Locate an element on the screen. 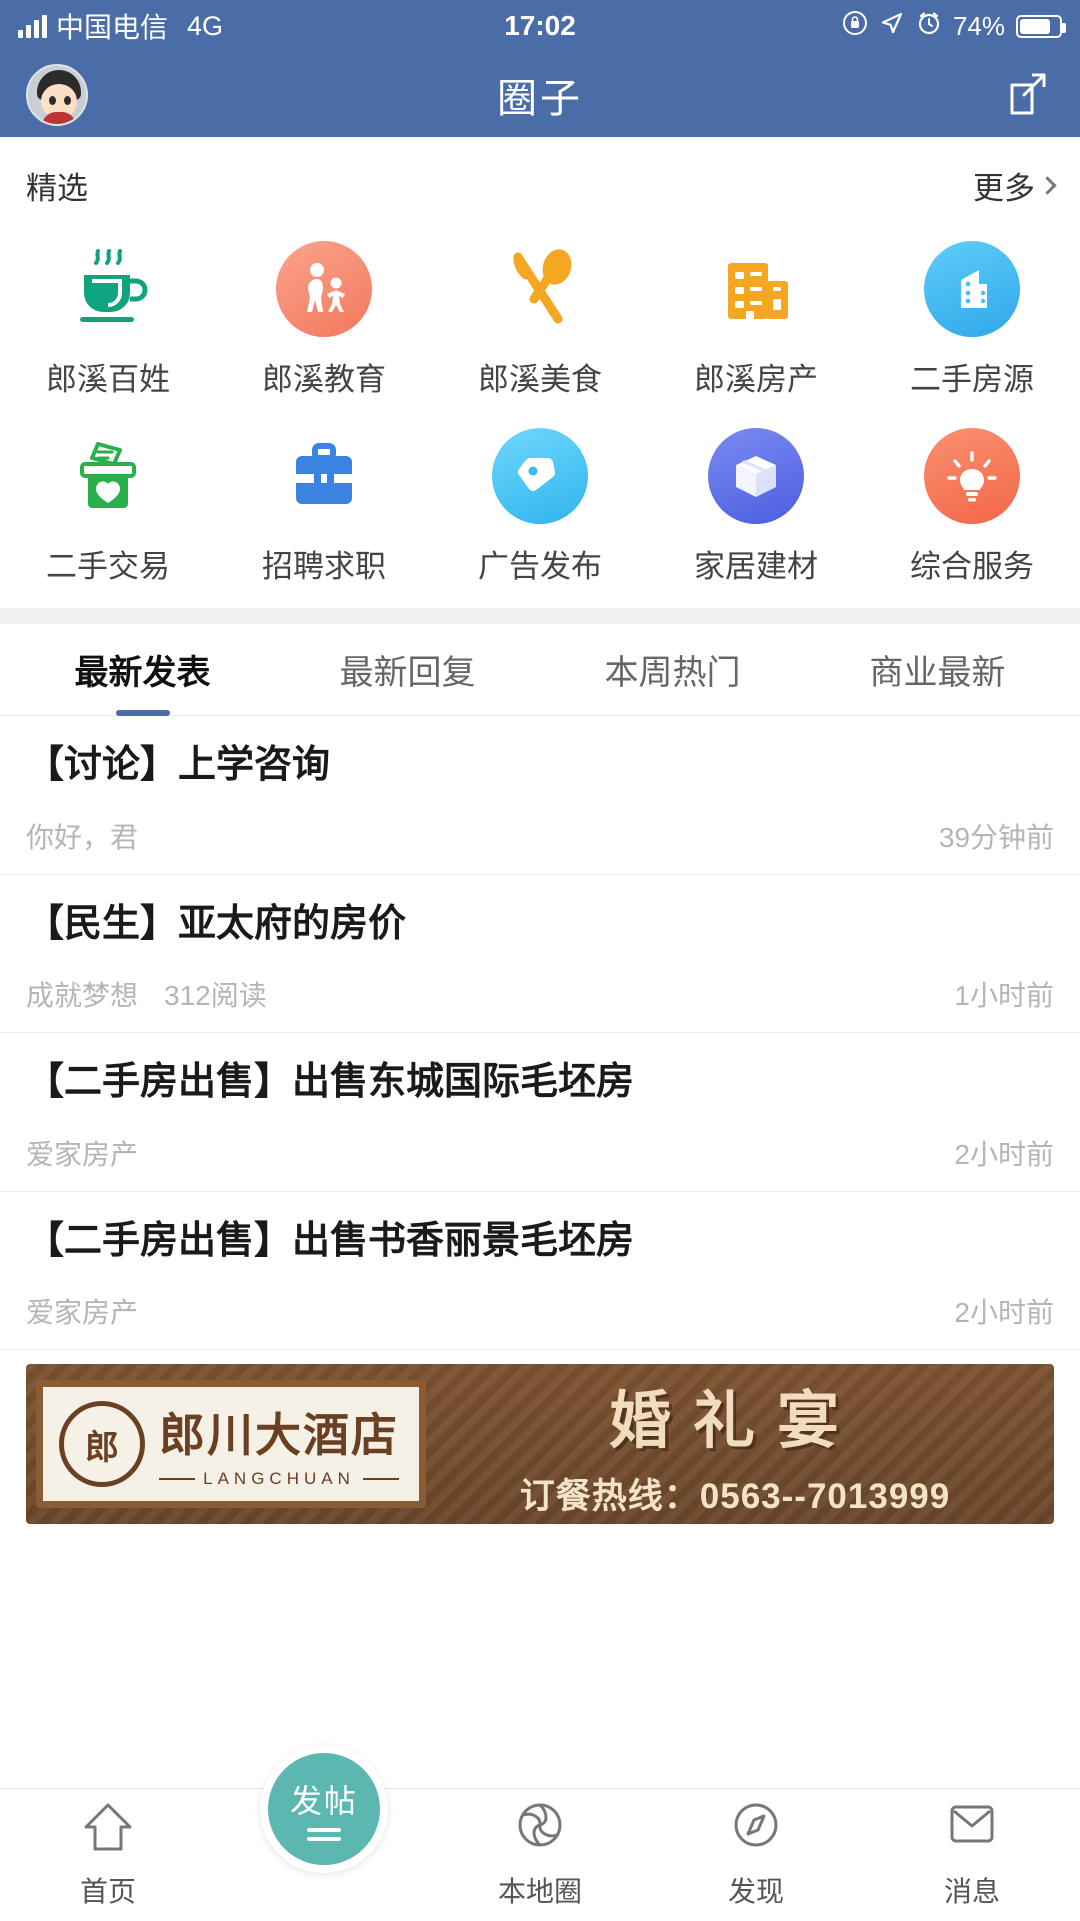 The height and width of the screenshot is (1921, 1080). signal-icon is located at coordinates (32, 26).